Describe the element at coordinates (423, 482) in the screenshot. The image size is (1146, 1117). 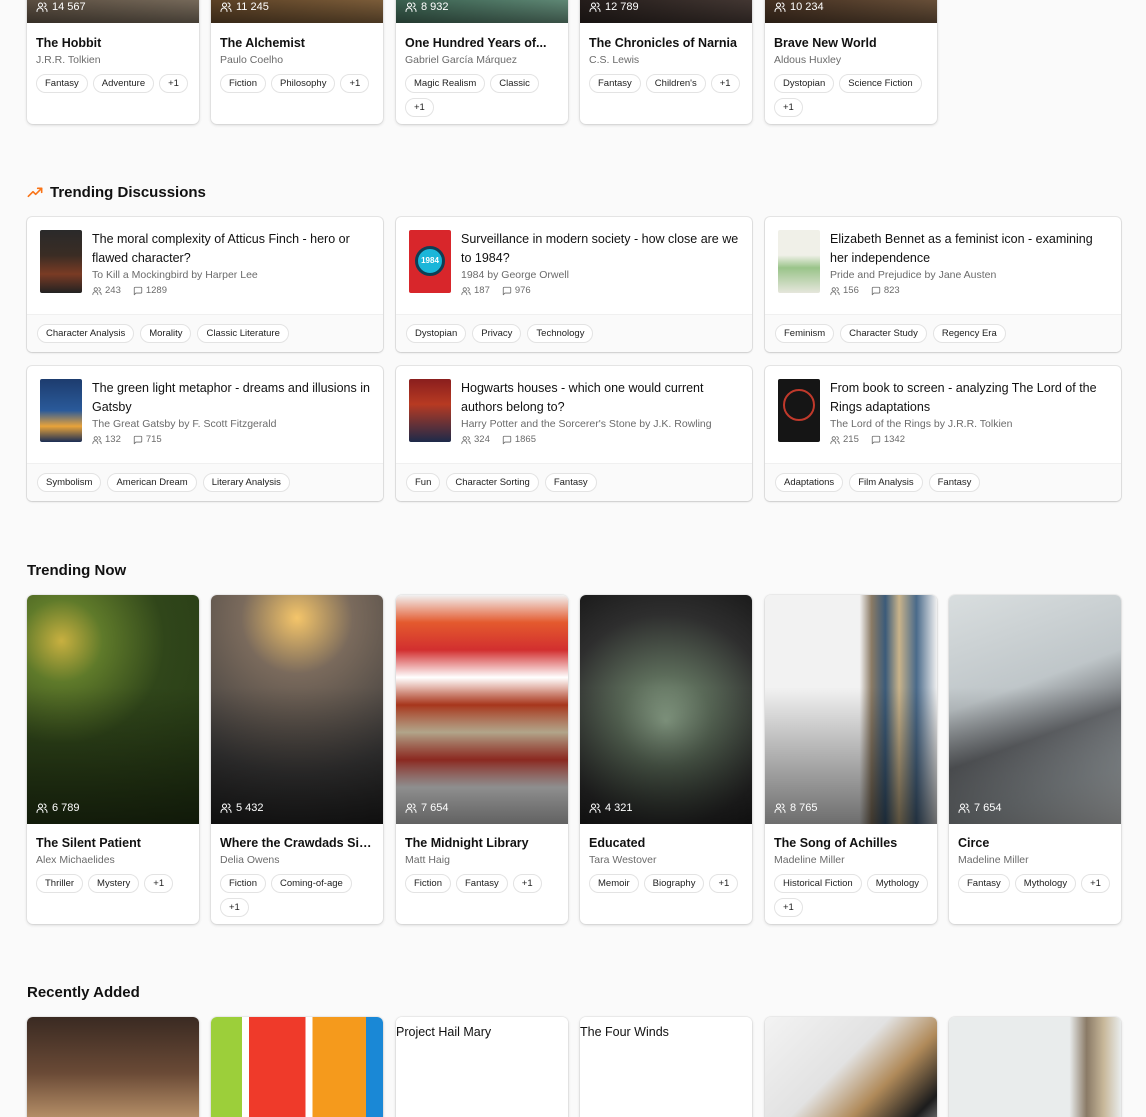
I see `genre-tag: Fun` at that location.